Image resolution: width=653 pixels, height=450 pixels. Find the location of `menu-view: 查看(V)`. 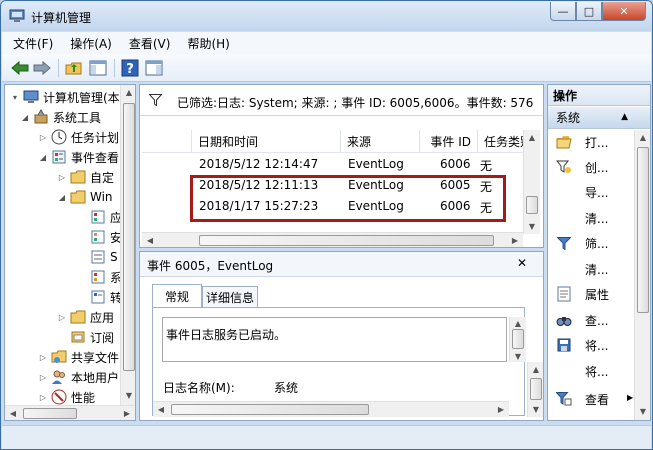

menu-view: 查看(V) is located at coordinates (150, 43).